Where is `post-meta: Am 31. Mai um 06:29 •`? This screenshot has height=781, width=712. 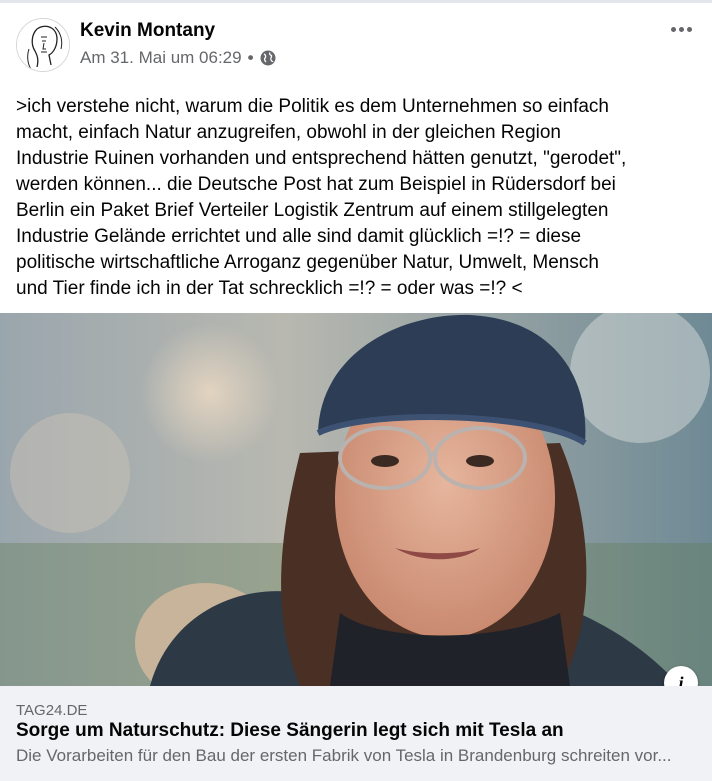
post-meta: Am 31. Mai um 06:29 • is located at coordinates (178, 58).